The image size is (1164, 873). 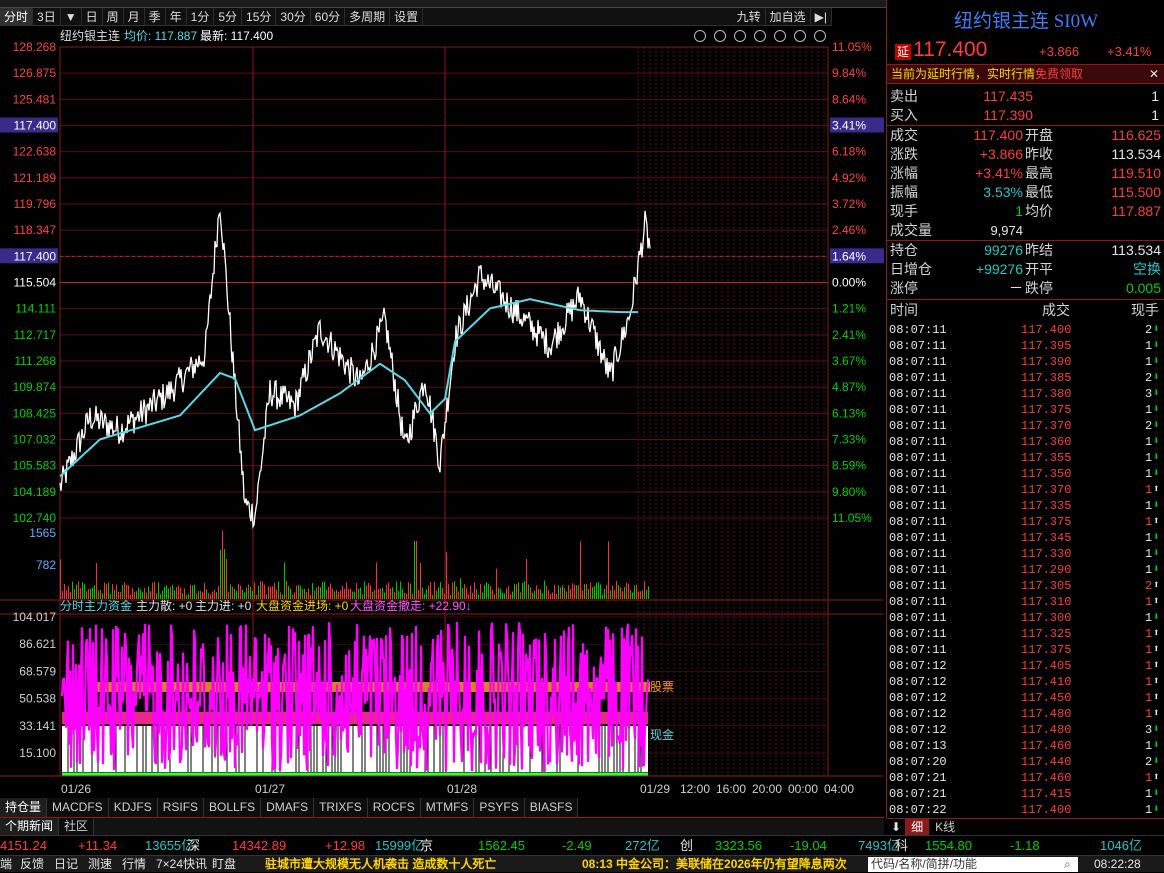 What do you see at coordinates (133, 807) in the screenshot?
I see `indicator-tab: KDJFS` at bounding box center [133, 807].